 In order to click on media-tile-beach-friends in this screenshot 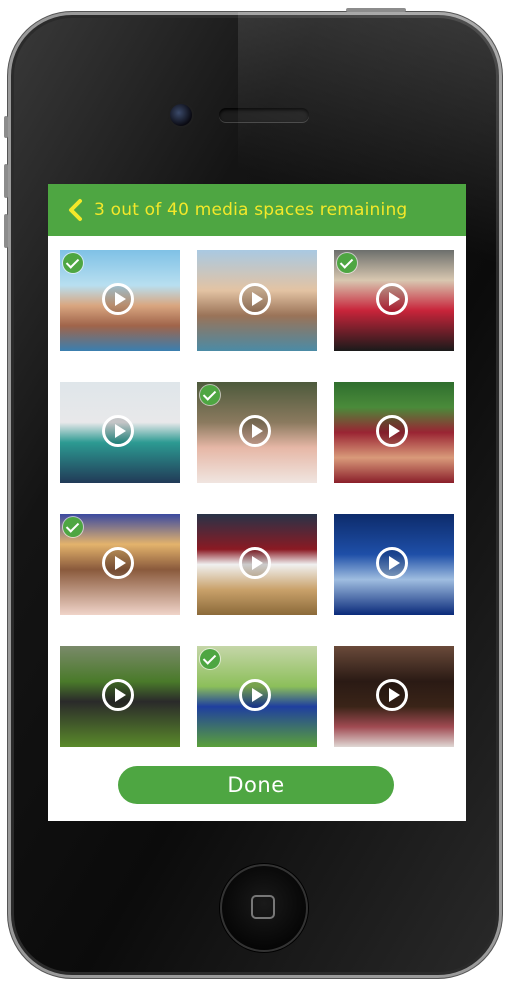, I will do `click(257, 300)`.